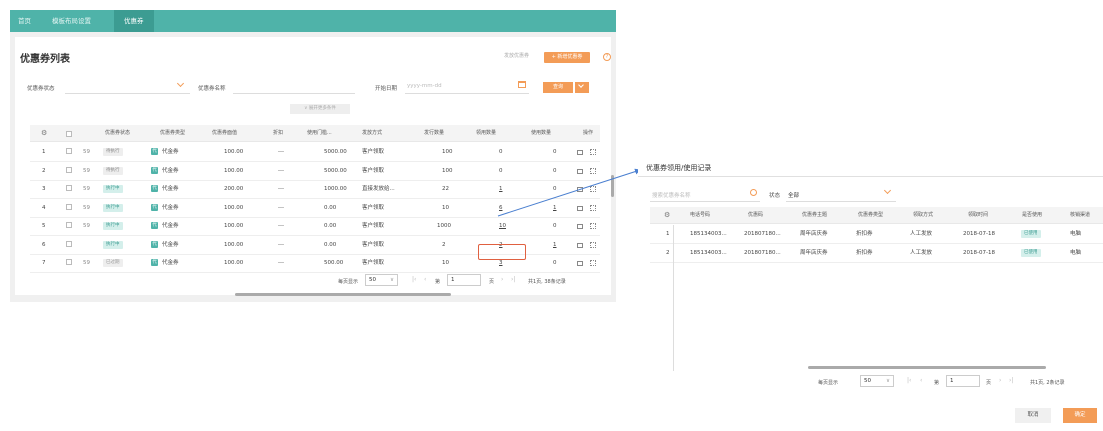  What do you see at coordinates (978, 215) in the screenshot?
I see `header-time: 领取时间` at bounding box center [978, 215].